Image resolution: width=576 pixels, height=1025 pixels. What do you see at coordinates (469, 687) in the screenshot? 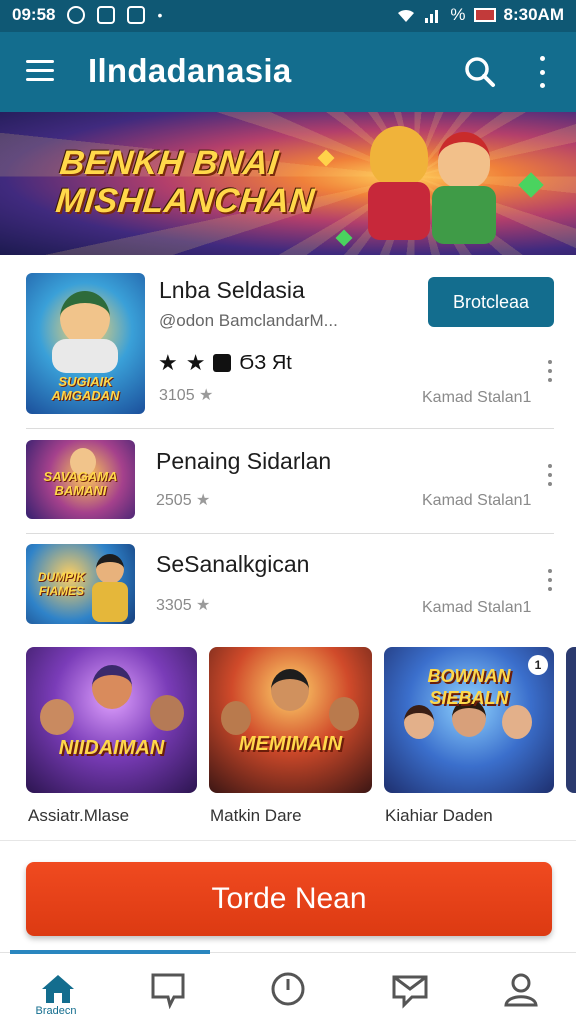
I see `card-art-text: BOWNAN SIEBALN` at bounding box center [469, 687].